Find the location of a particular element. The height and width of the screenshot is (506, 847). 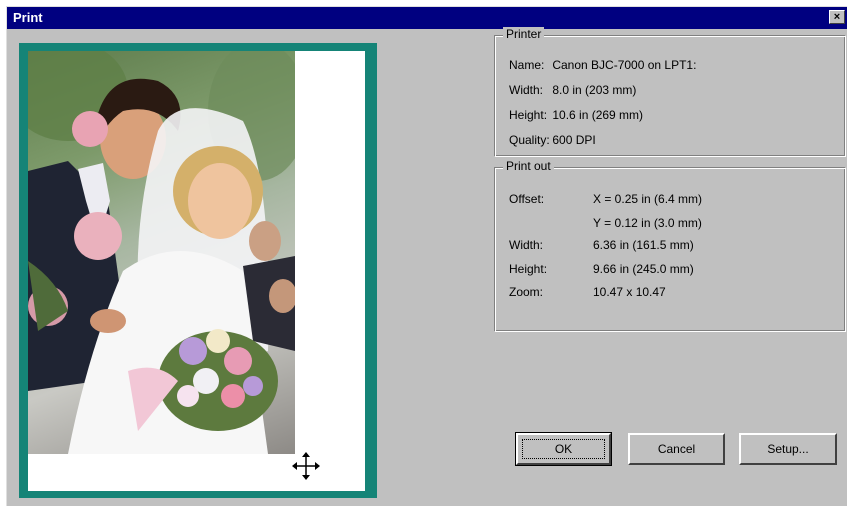

offset-y-value: Y = 0.12 in (3.0 mm) is located at coordinates (647, 223).